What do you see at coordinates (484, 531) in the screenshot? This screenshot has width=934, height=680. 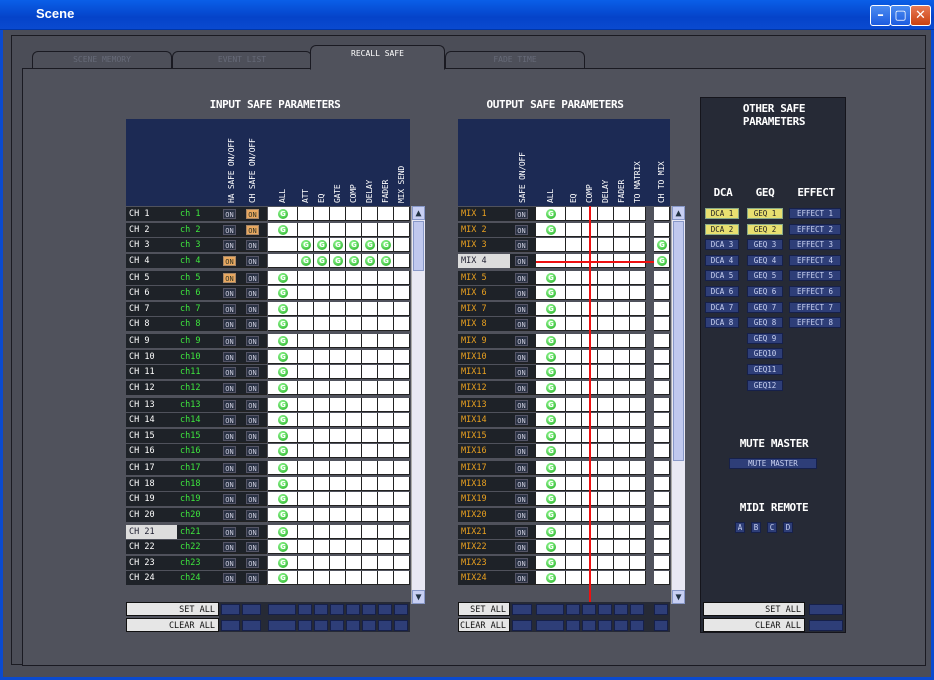 I see `mix-label: MIX21` at bounding box center [484, 531].